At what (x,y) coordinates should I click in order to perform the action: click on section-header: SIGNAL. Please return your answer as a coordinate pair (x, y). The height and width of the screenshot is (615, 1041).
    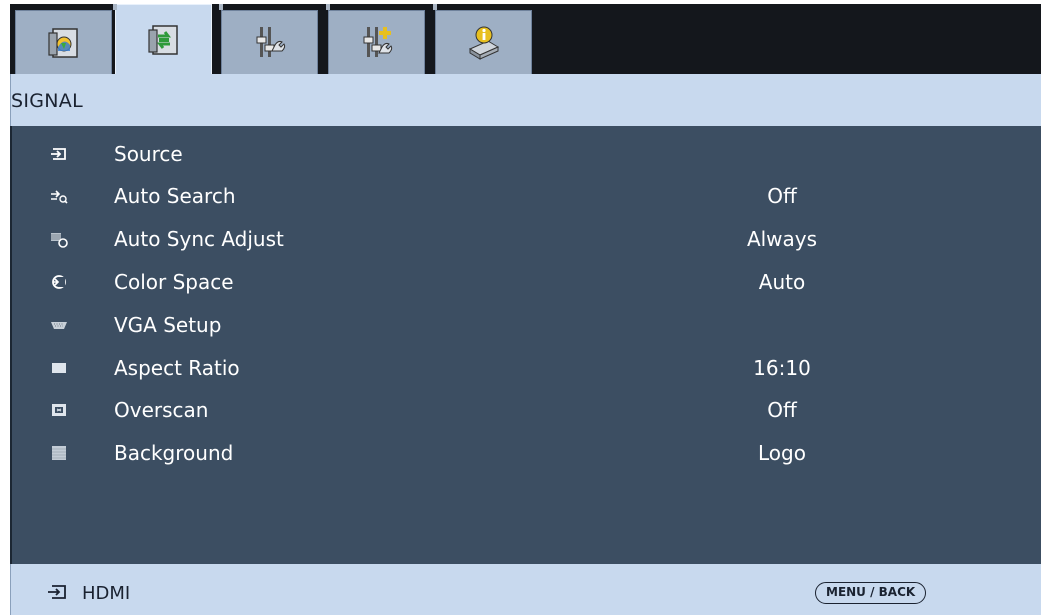
    Looking at the image, I should click on (525, 100).